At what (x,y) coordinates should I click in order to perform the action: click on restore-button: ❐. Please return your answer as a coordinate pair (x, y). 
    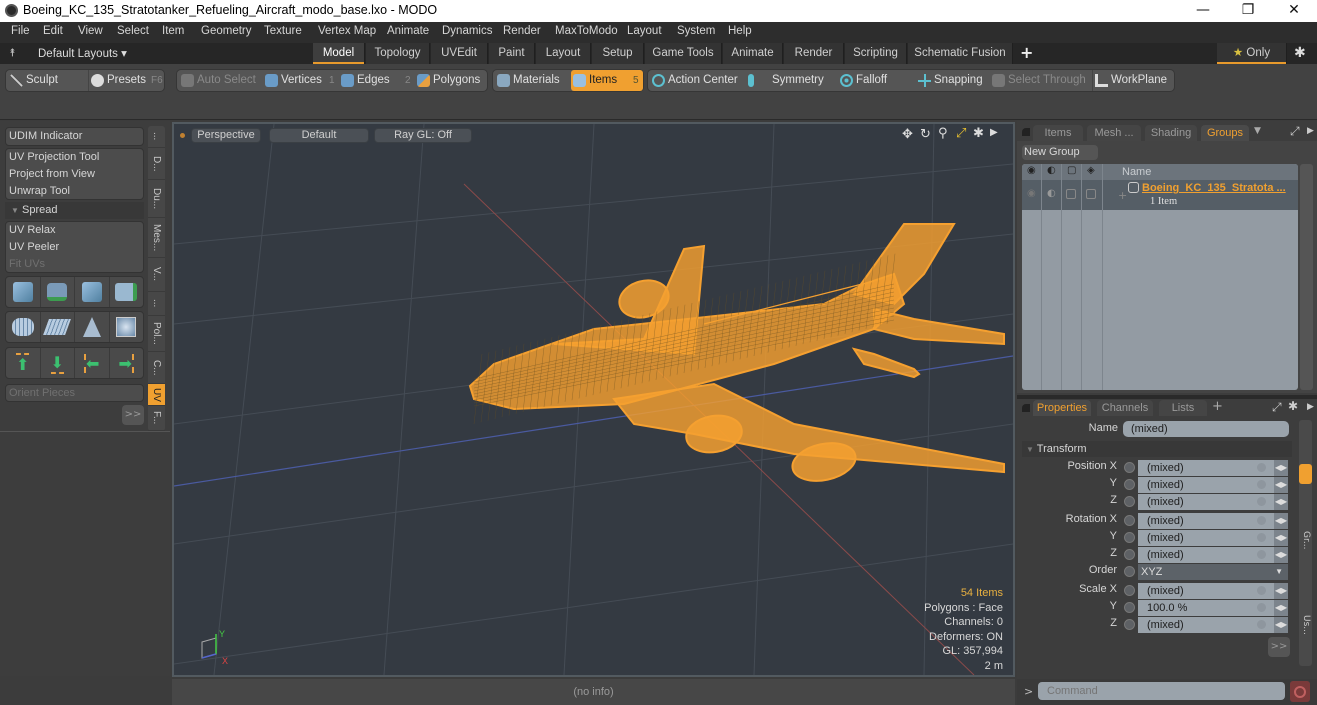
    Looking at the image, I should click on (1248, 11).